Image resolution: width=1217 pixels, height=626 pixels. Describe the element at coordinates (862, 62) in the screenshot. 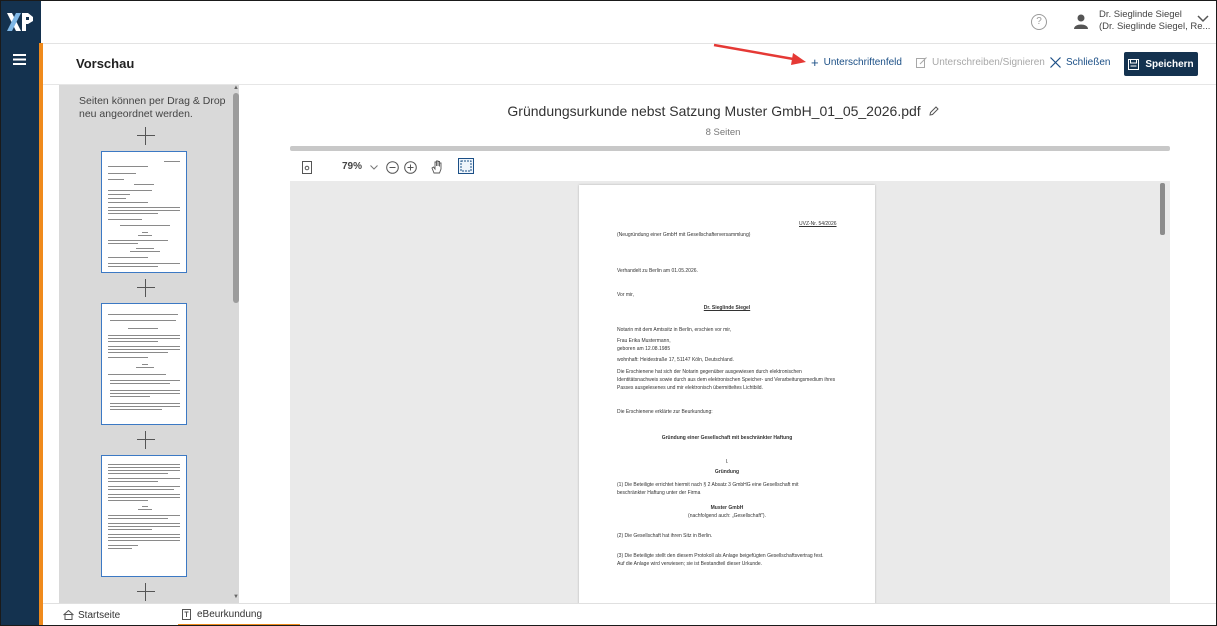

I see `add-signature-field-label: Unterschriftenfeld` at that location.